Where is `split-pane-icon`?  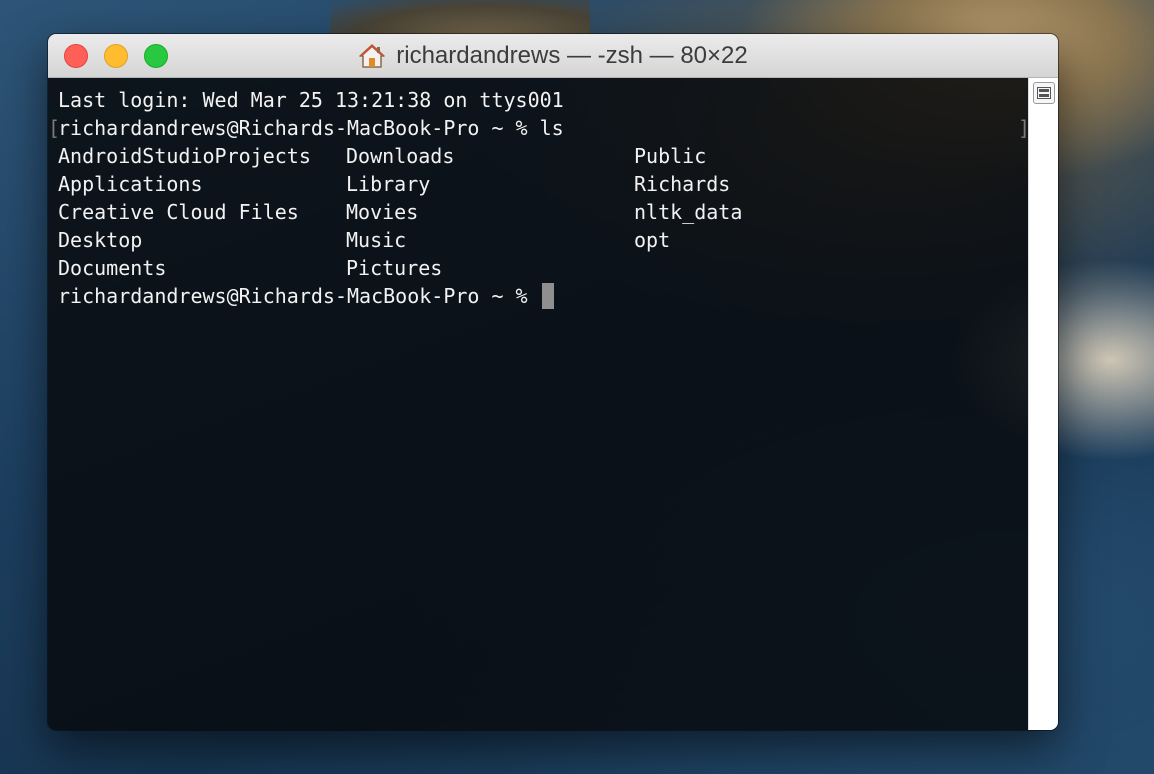
split-pane-icon is located at coordinates (1044, 93).